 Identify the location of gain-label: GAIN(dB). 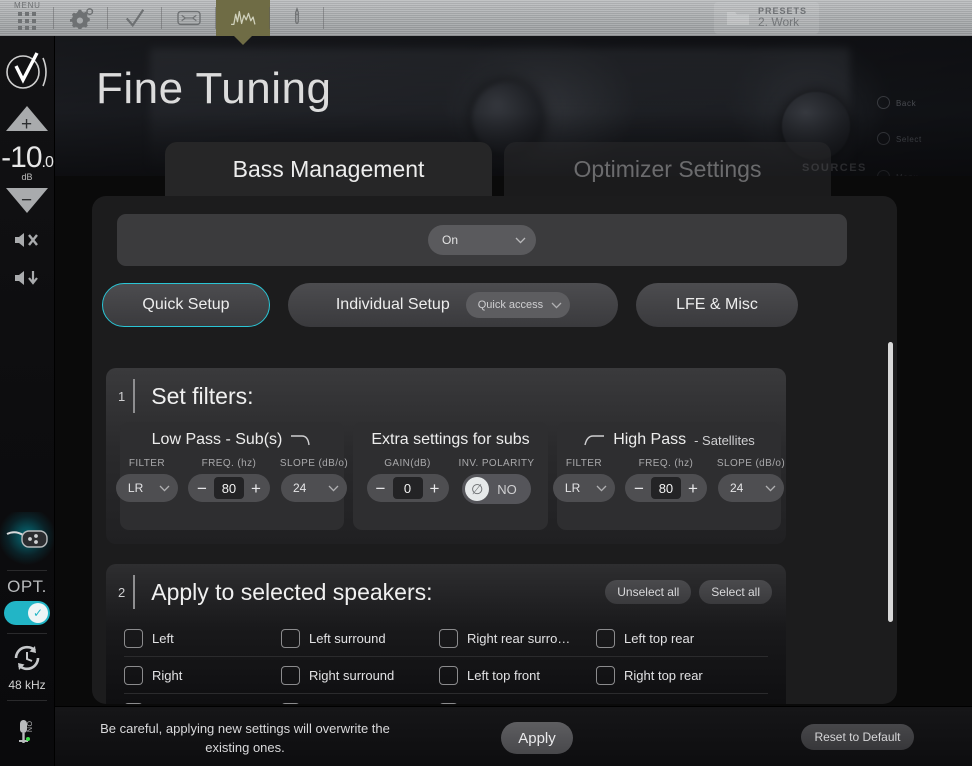
(407, 463).